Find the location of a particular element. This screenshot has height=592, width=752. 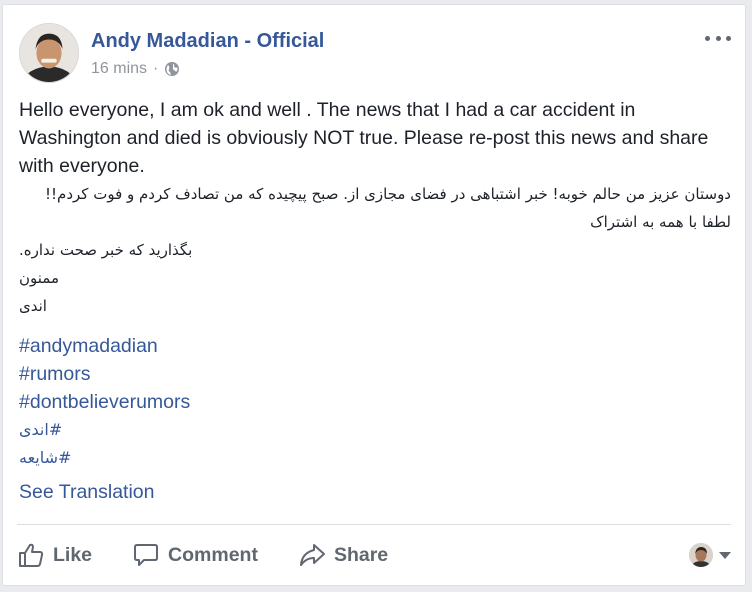

author-avatar is located at coordinates (49, 53).